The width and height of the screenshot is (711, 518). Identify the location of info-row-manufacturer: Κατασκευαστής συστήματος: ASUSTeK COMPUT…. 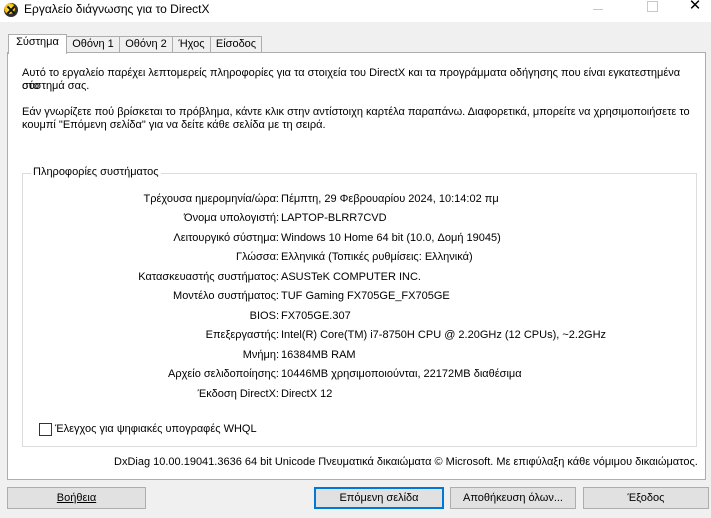
(359, 277).